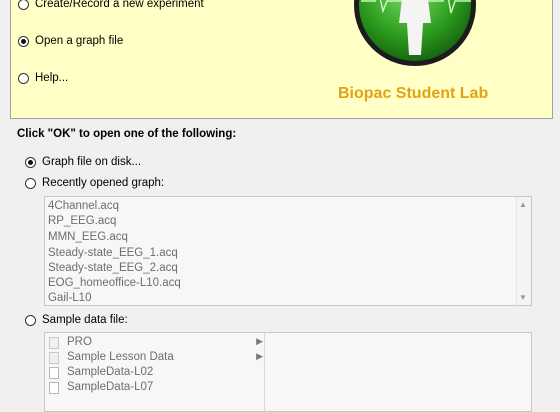 This screenshot has width=560, height=412. What do you see at coordinates (30, 320) in the screenshot?
I see `sample-data-radio` at bounding box center [30, 320].